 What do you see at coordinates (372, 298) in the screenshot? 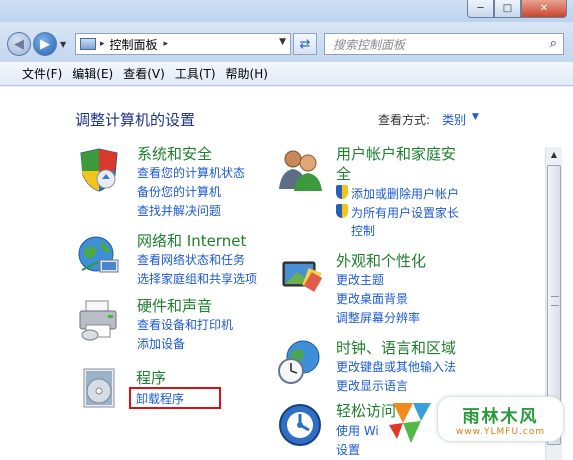
I see `link-change-desktop-background: 更改桌面背景` at bounding box center [372, 298].